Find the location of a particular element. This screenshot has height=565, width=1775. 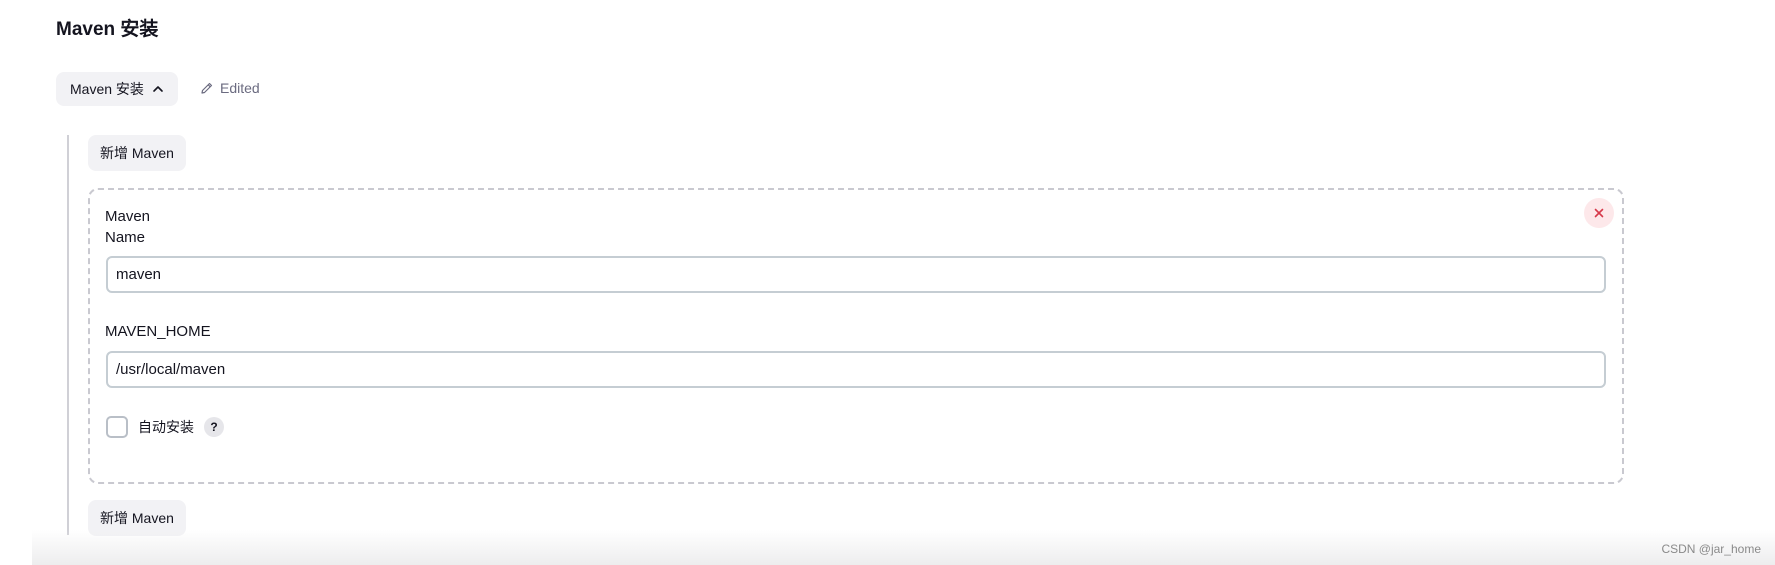

remove-installation-button is located at coordinates (1599, 213).